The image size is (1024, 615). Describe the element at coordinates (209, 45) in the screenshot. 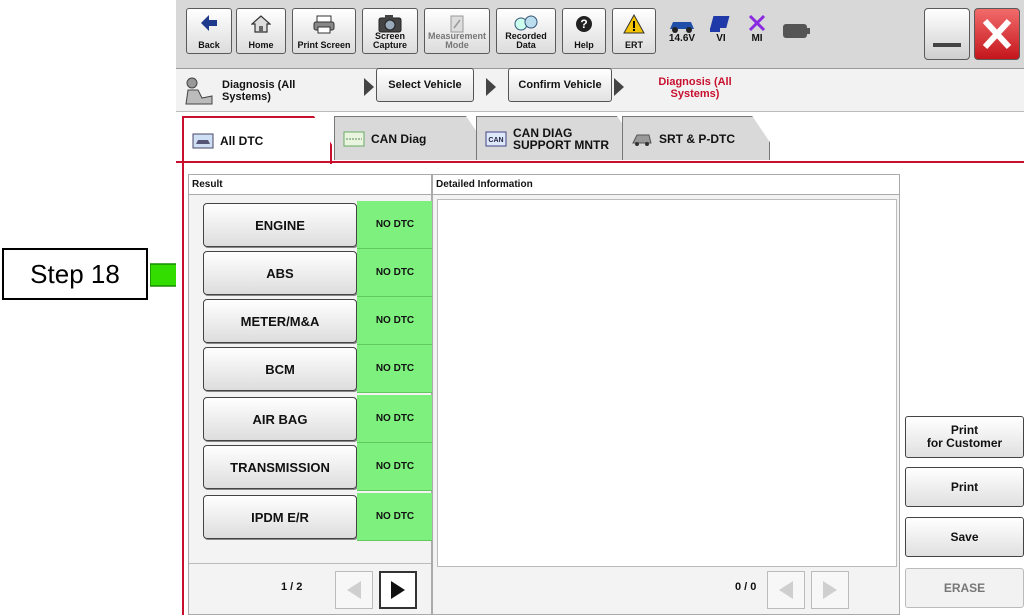

I see `back-label: Back` at that location.